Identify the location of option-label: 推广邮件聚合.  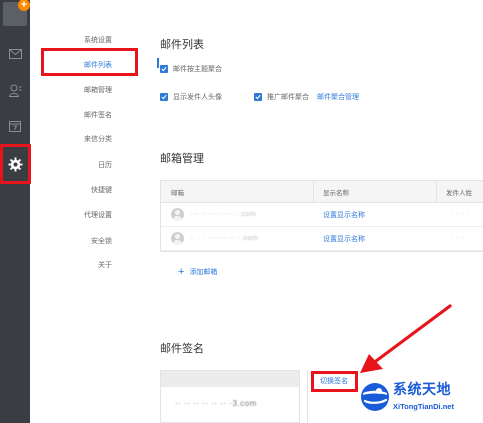
(288, 97).